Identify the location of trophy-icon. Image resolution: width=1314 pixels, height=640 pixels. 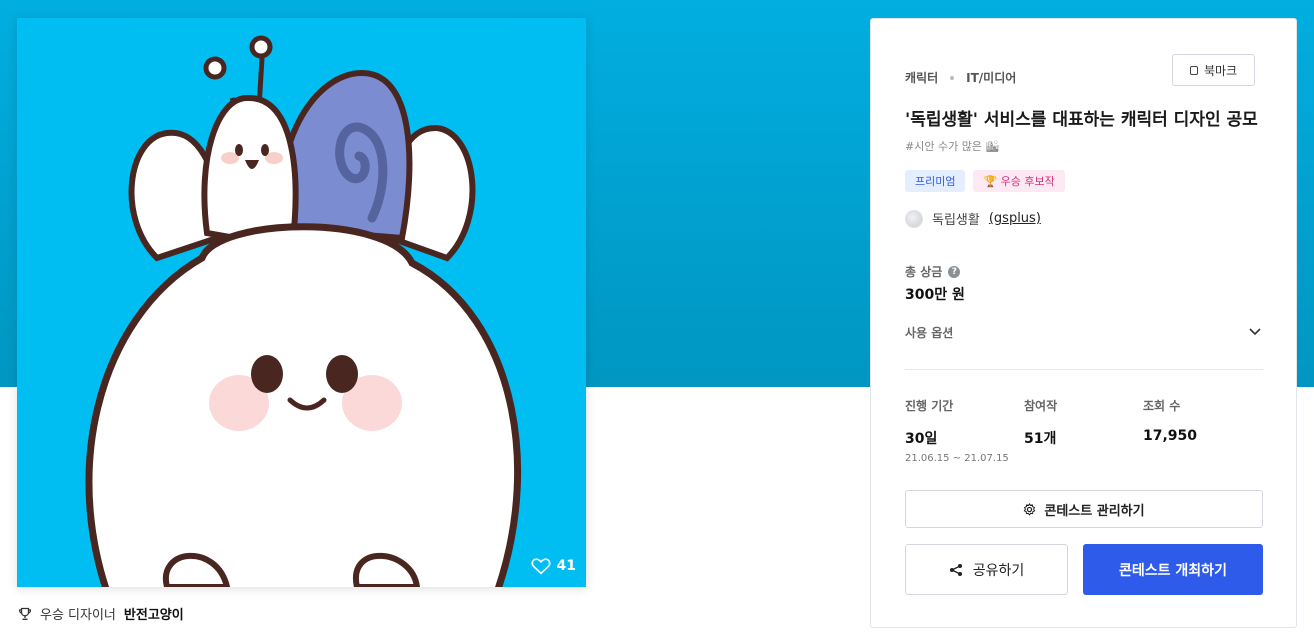
(25, 613).